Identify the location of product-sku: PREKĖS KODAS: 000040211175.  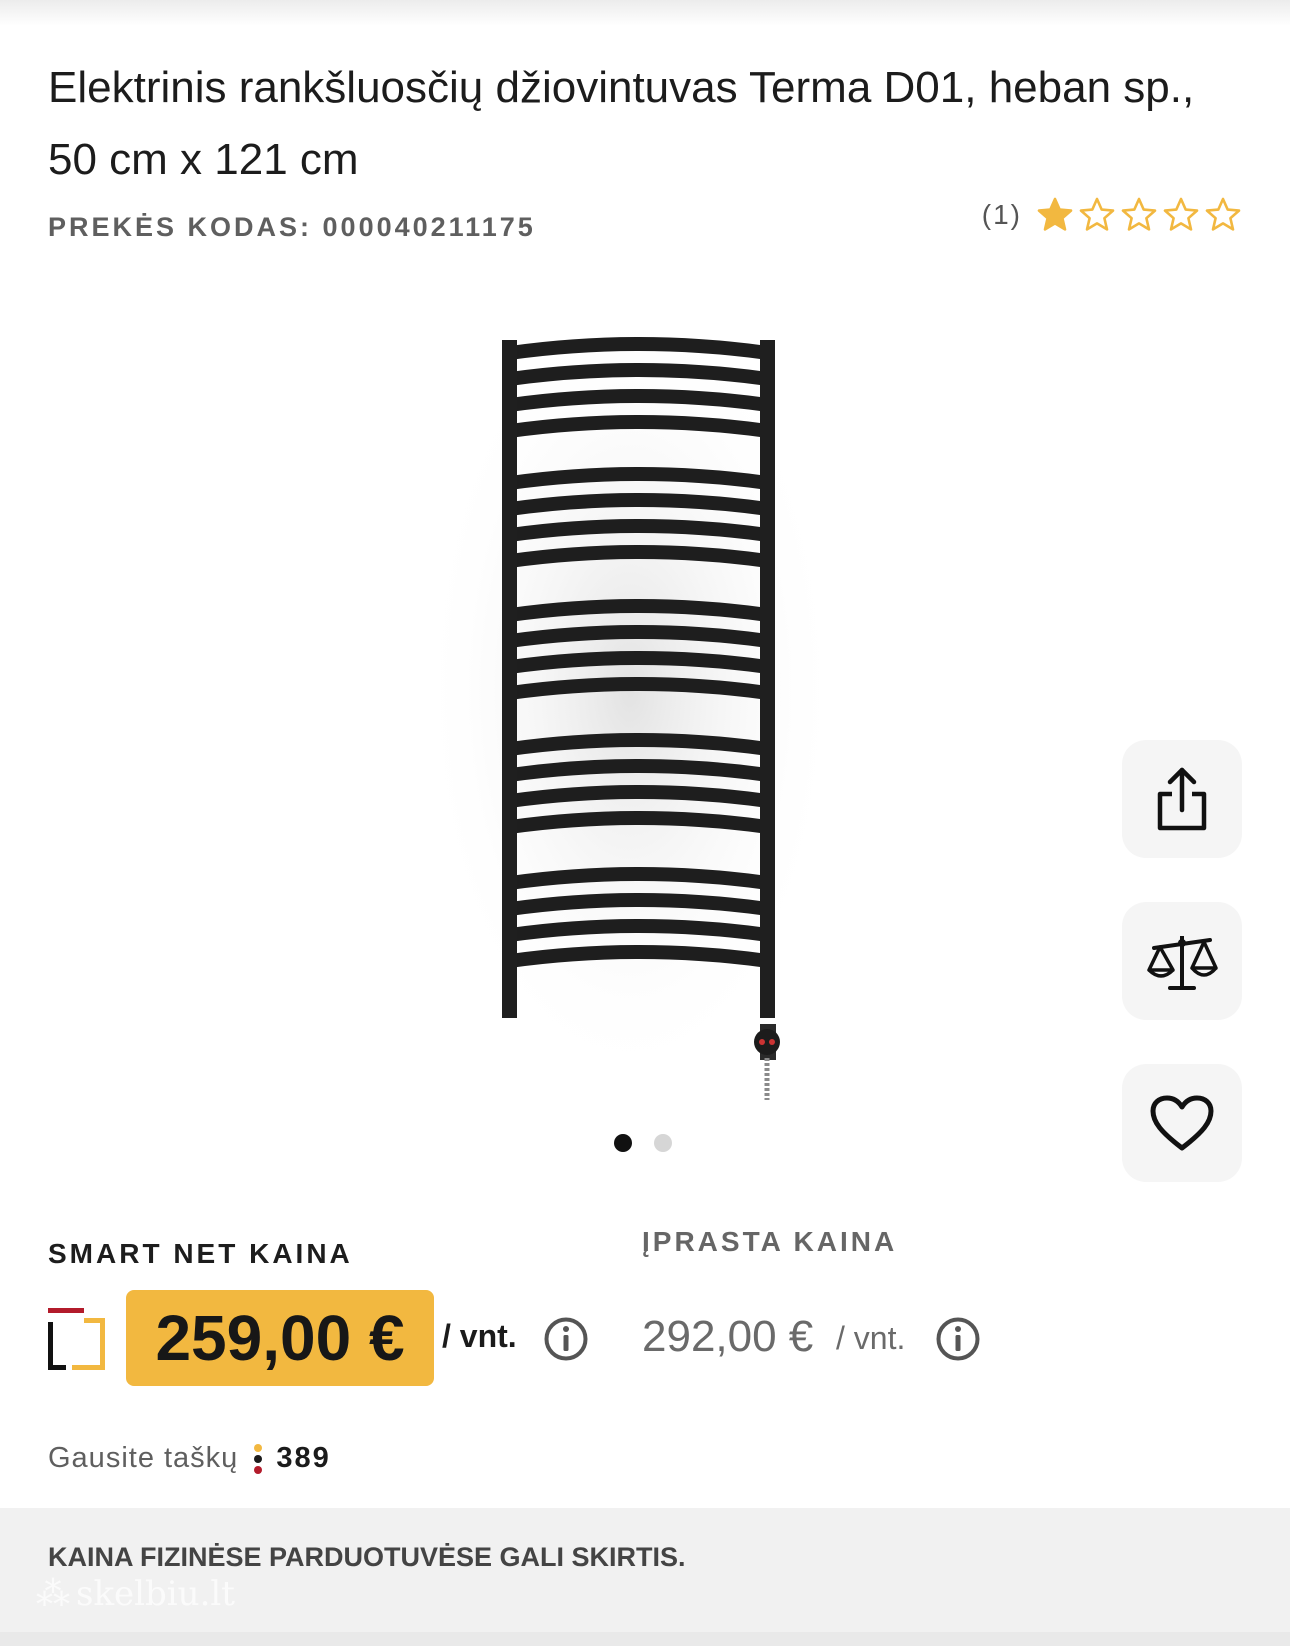
(292, 227).